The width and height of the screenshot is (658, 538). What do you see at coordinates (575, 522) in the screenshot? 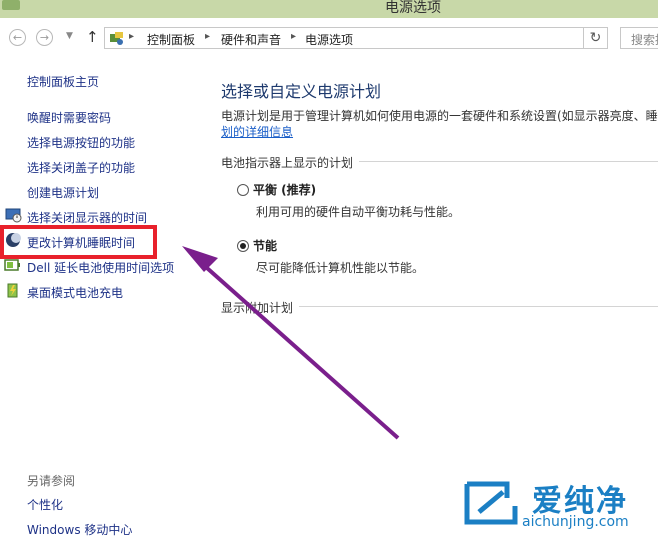
I see `watermark-url: aichunjing.com` at bounding box center [575, 522].